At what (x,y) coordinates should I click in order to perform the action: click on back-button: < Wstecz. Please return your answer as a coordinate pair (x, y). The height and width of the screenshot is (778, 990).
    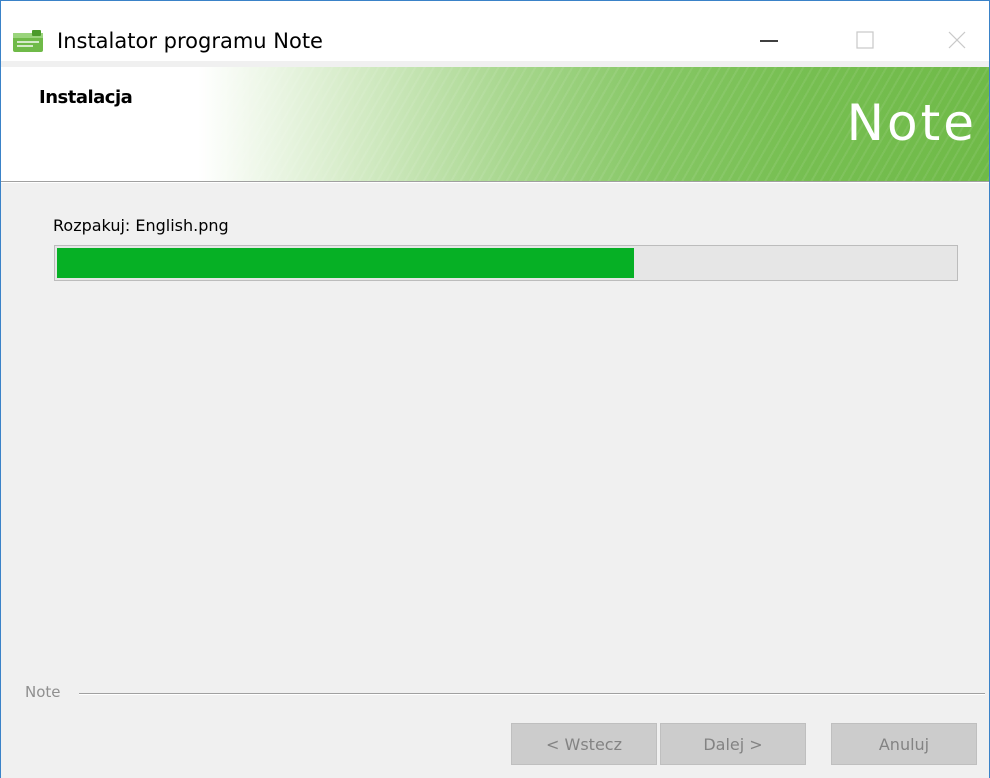
    Looking at the image, I should click on (584, 744).